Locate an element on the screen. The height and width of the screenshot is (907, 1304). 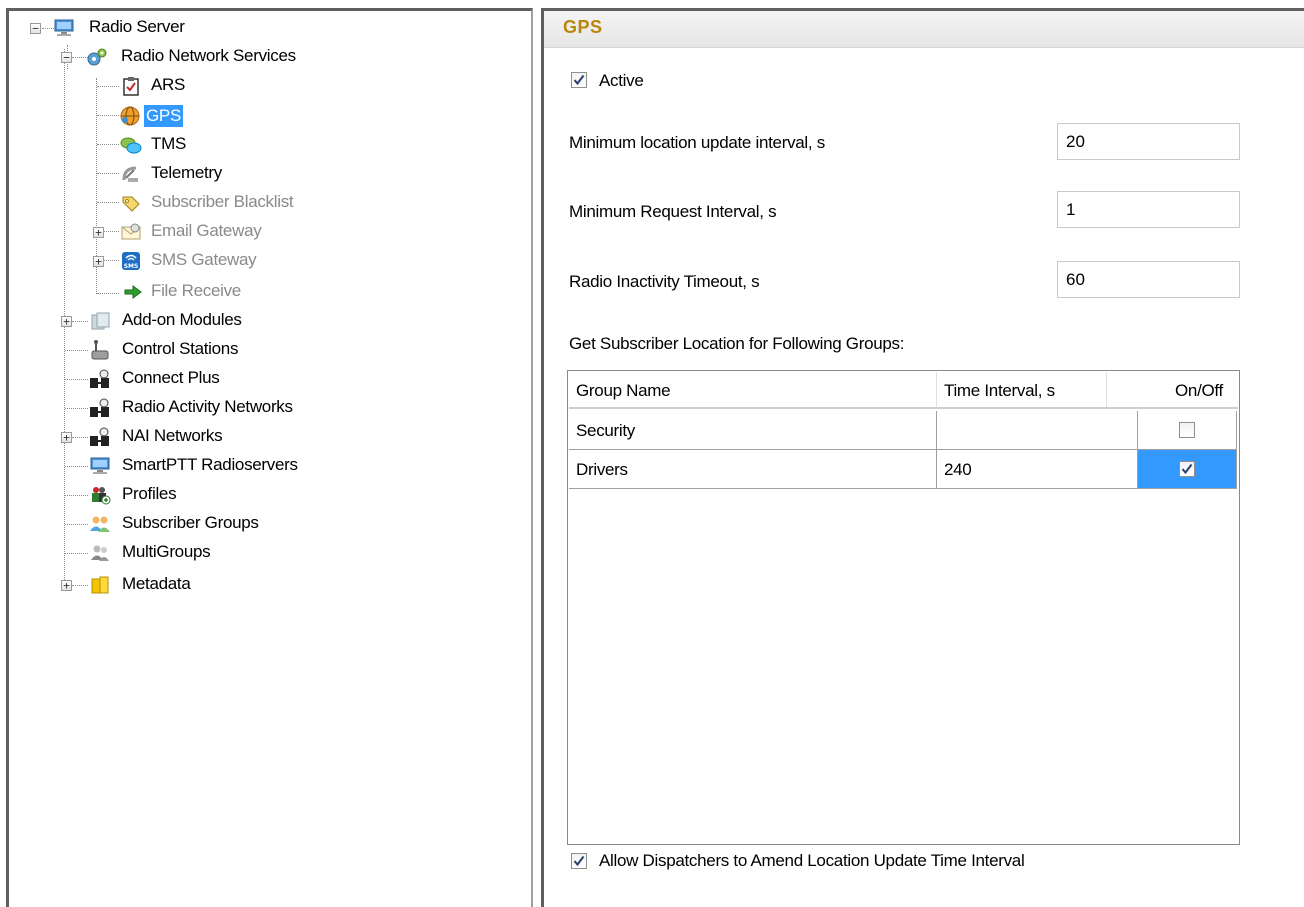
tree-item-nai-networks: + NAI Networks is located at coordinates (159, 437).